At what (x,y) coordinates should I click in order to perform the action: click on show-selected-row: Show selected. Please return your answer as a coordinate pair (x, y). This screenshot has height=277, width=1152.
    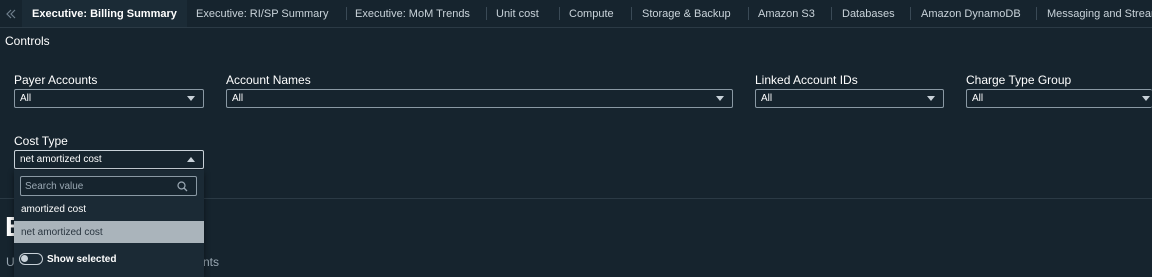
    Looking at the image, I should click on (67, 259).